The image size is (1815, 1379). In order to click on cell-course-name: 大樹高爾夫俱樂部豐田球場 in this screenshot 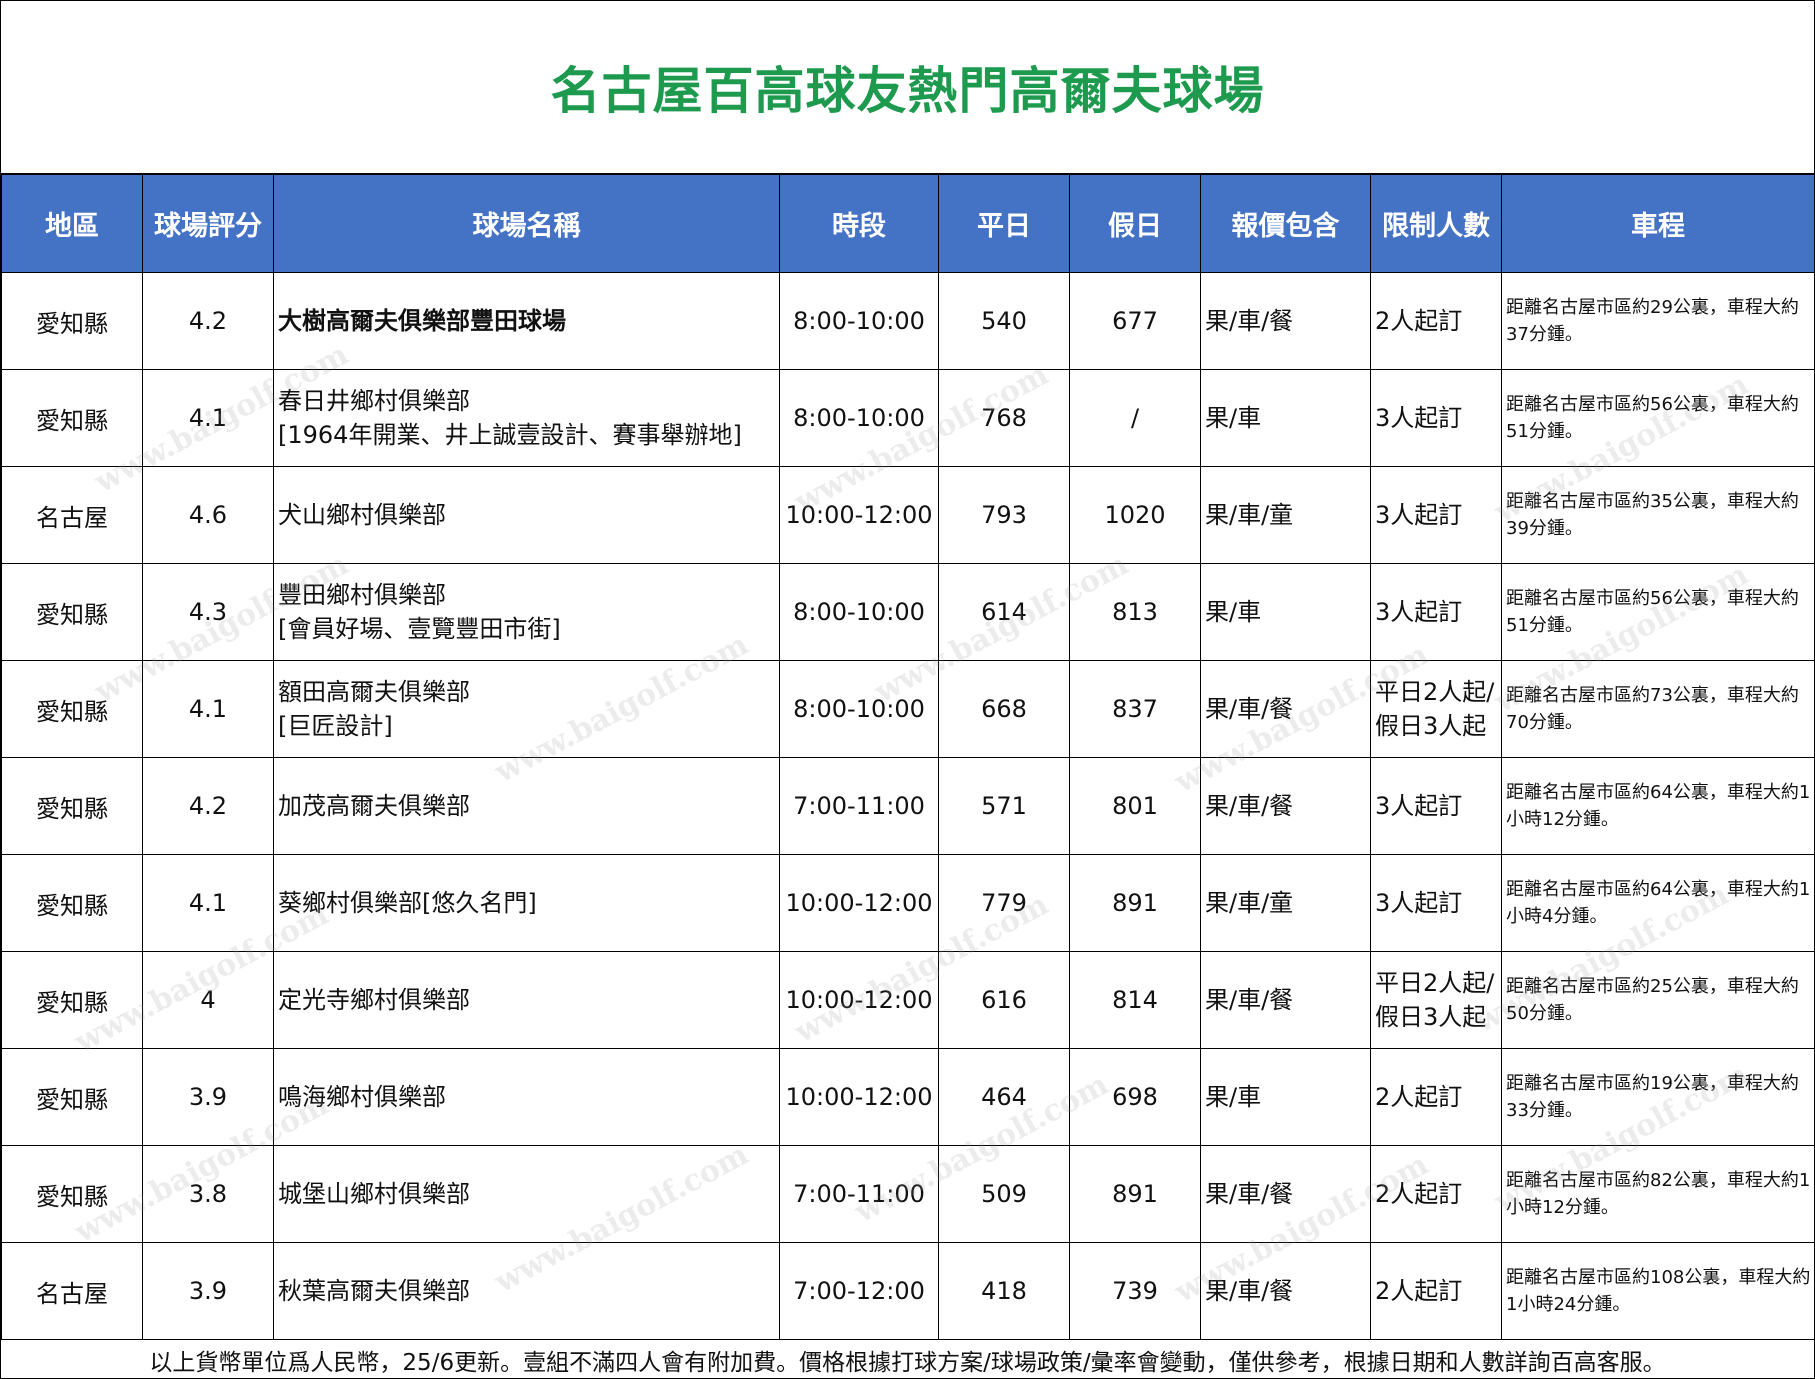, I will do `click(526, 321)`.